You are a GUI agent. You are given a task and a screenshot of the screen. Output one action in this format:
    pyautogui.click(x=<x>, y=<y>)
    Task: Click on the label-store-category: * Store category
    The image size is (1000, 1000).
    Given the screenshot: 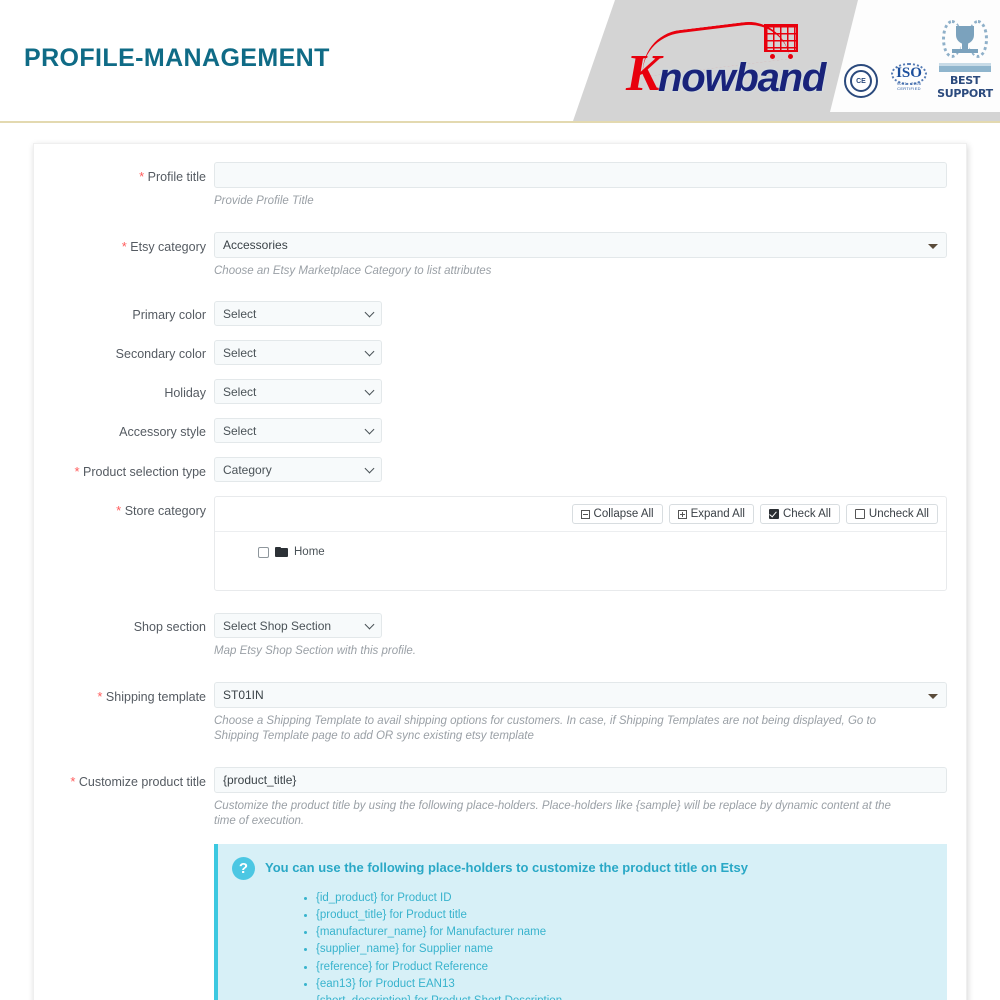 What is the action you would take?
    pyautogui.click(x=124, y=507)
    